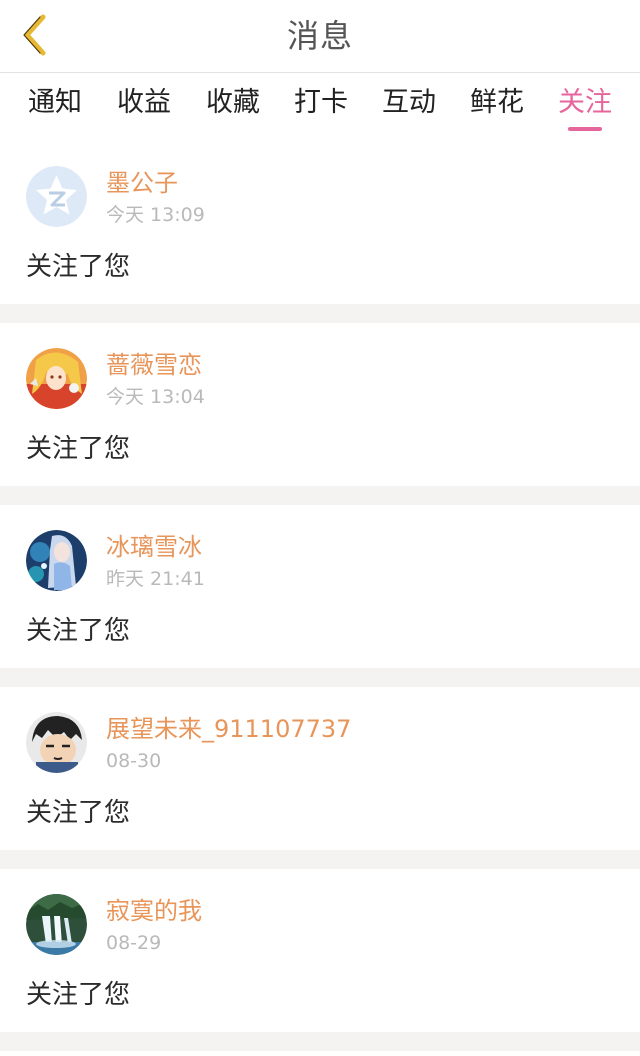 The width and height of the screenshot is (640, 1056). Describe the element at coordinates (233, 103) in the screenshot. I see `tab-favorites: 收藏` at that location.